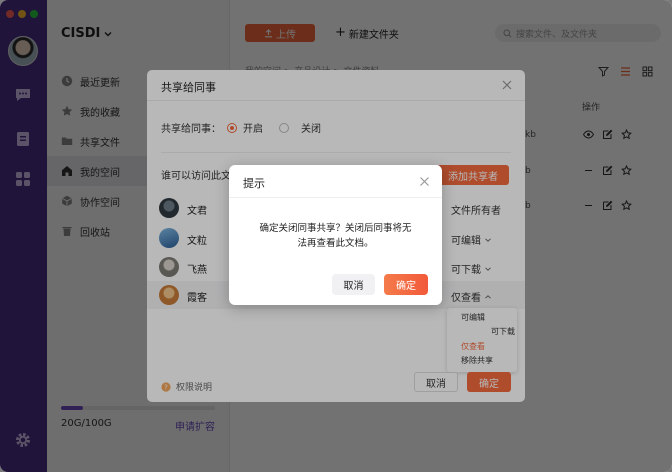 The height and width of the screenshot is (472, 672). Describe the element at coordinates (335, 197) in the screenshot. I see `divider` at that location.